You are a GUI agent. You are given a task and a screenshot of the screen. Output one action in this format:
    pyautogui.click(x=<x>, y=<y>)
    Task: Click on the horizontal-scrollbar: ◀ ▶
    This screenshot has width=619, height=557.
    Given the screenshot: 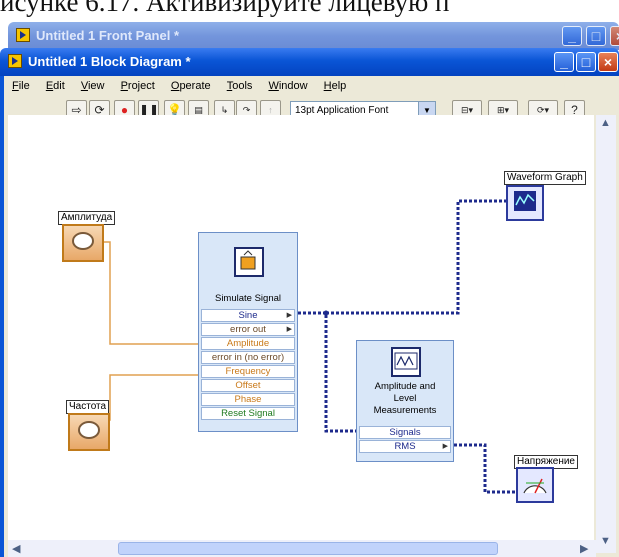 What is the action you would take?
    pyautogui.click(x=302, y=548)
    